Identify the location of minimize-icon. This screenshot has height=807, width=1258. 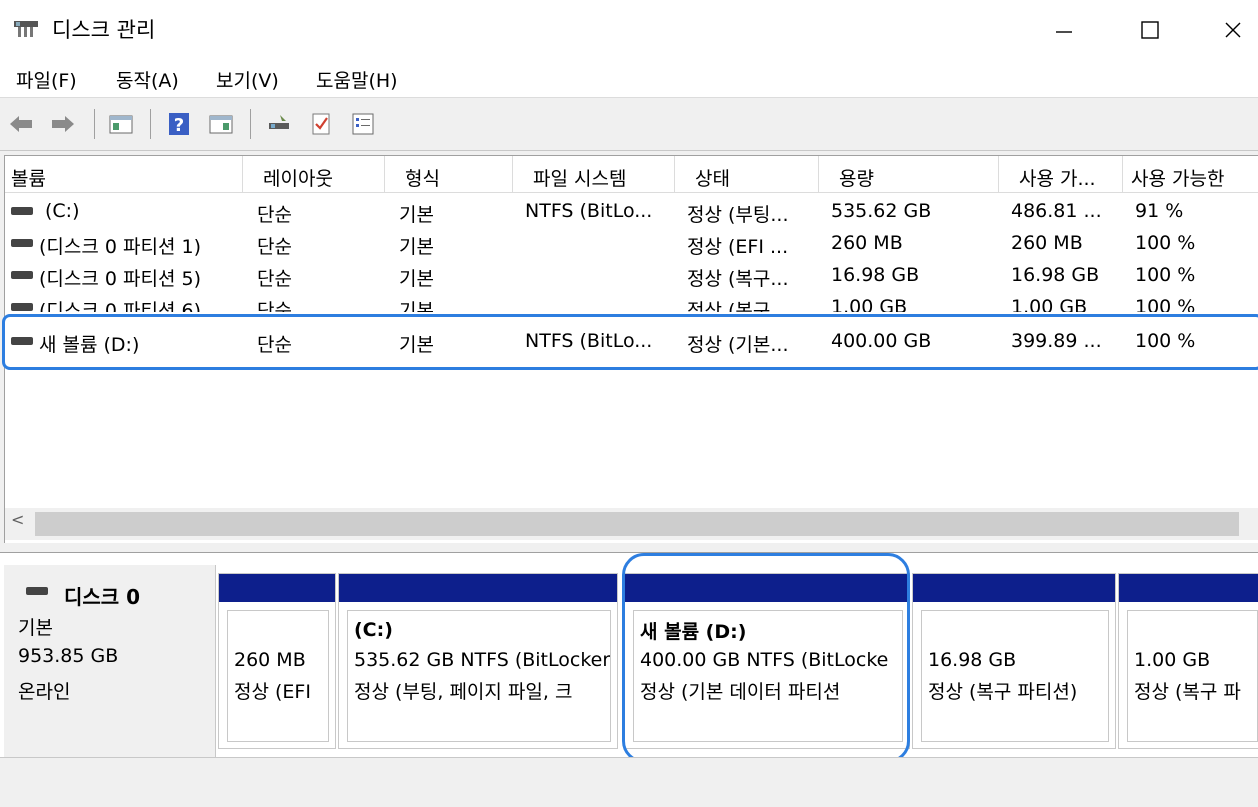
(1064, 32).